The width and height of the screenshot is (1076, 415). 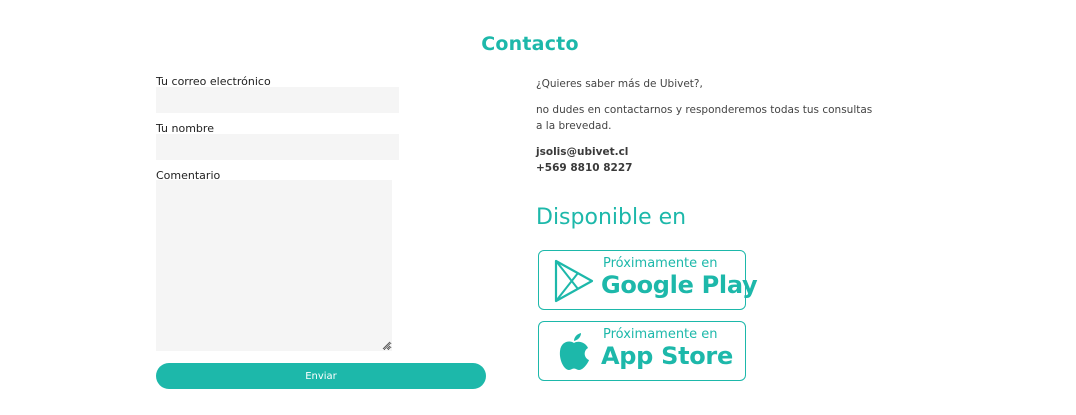 What do you see at coordinates (660, 263) in the screenshot?
I see `google-play-subtitle: Próximamente en` at bounding box center [660, 263].